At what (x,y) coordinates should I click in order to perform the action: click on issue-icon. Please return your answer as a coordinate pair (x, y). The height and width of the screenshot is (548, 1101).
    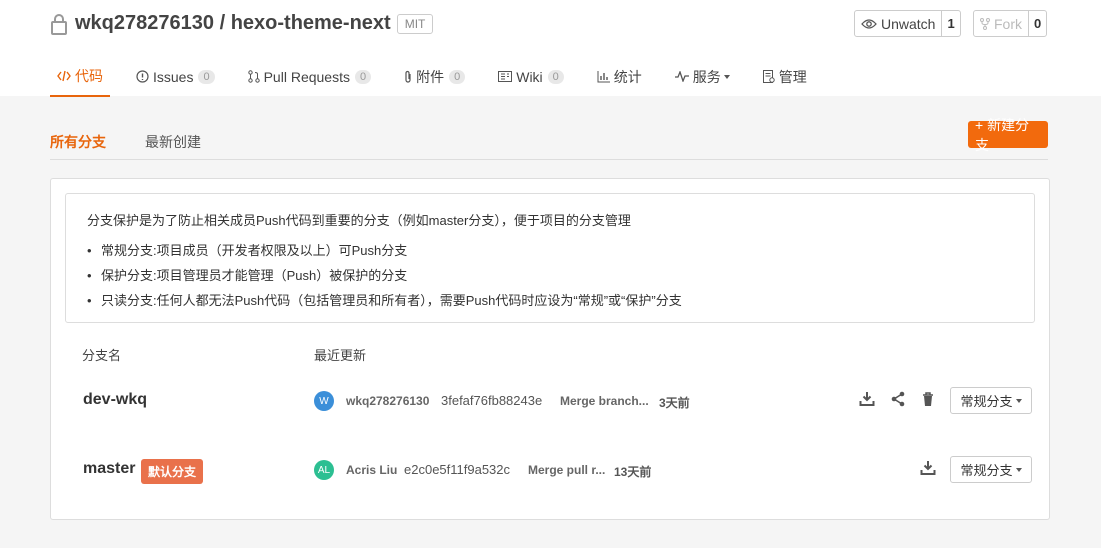
    Looking at the image, I should click on (142, 76).